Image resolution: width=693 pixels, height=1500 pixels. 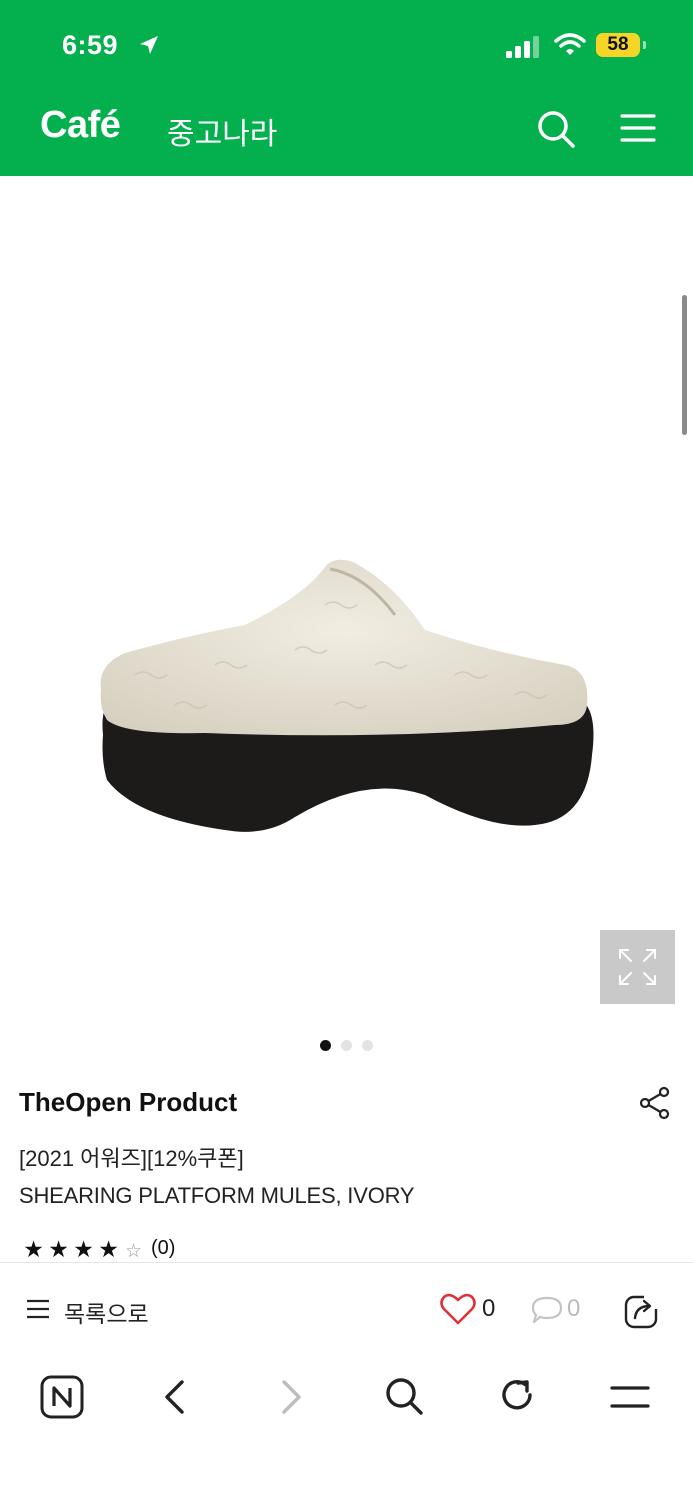 I want to click on back-to-list-button: 목록으로, so click(x=106, y=1312).